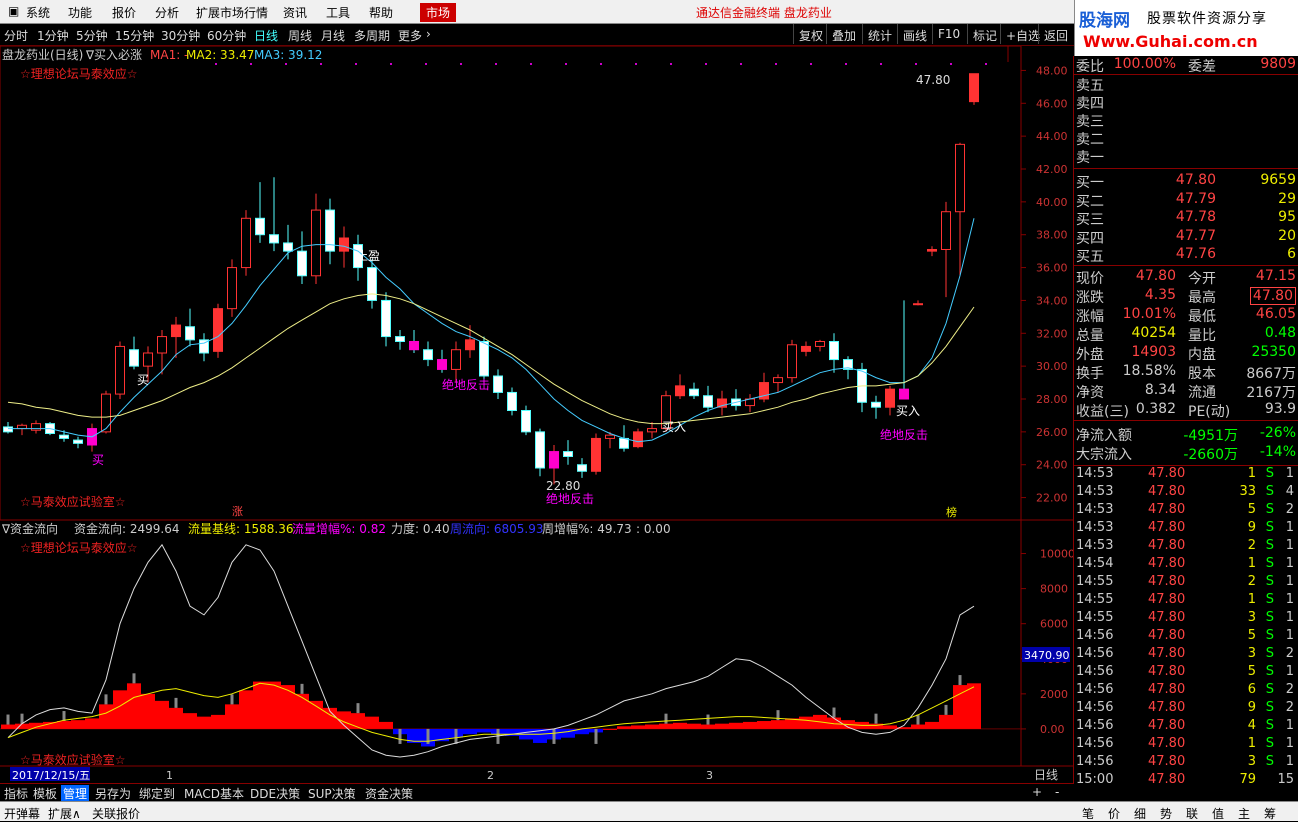 The width and height of the screenshot is (1298, 822). What do you see at coordinates (410, 35) in the screenshot?
I see `tab-more: 更多` at bounding box center [410, 35].